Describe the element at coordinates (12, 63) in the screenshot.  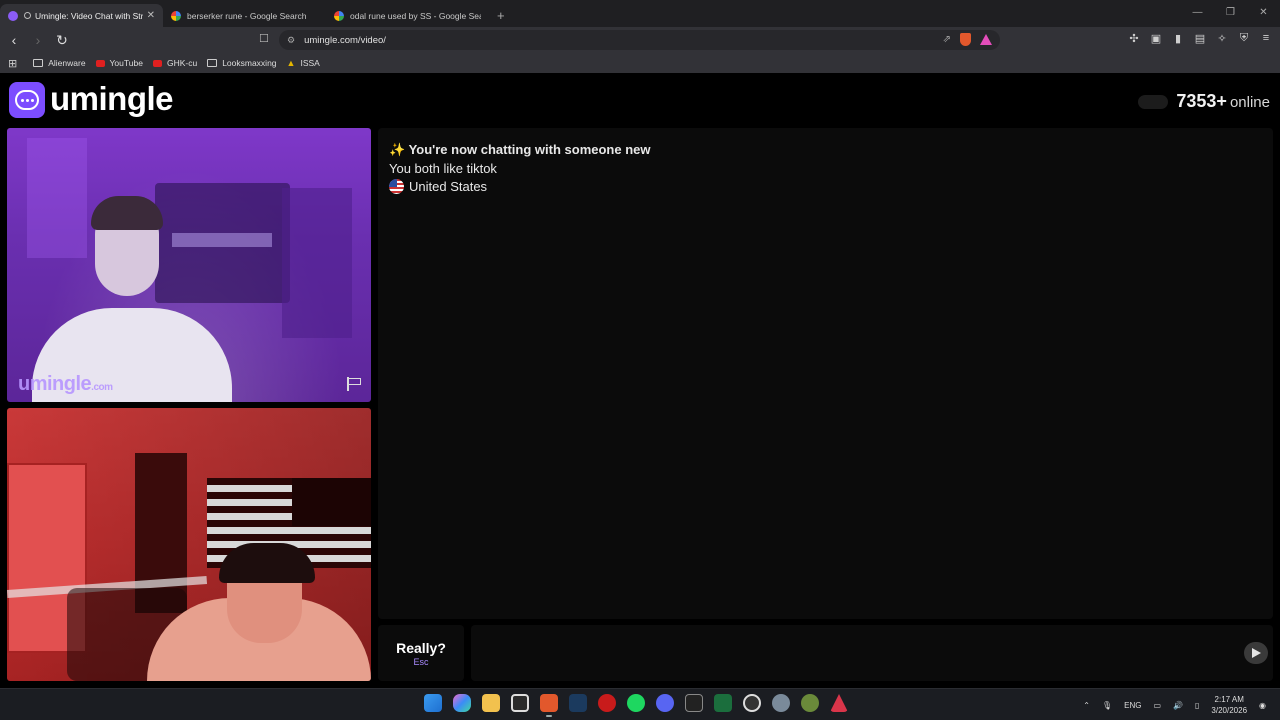
I see `apps-grid-icon: ⊞` at that location.